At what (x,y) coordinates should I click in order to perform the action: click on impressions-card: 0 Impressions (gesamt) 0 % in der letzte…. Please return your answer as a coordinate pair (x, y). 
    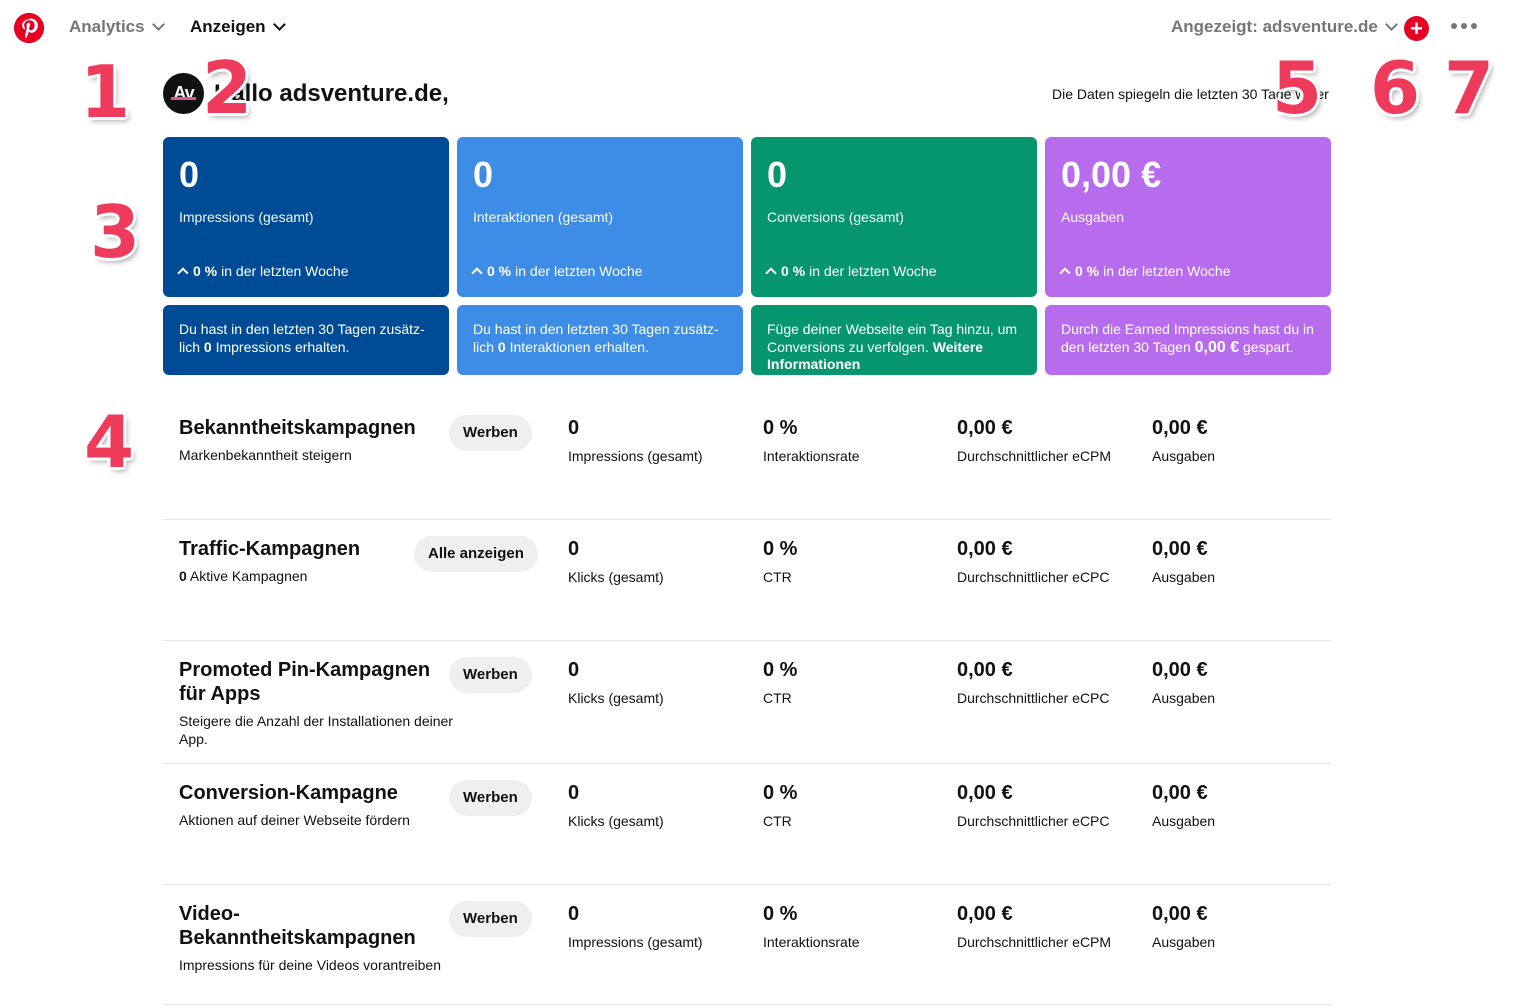
    Looking at the image, I should click on (306, 217).